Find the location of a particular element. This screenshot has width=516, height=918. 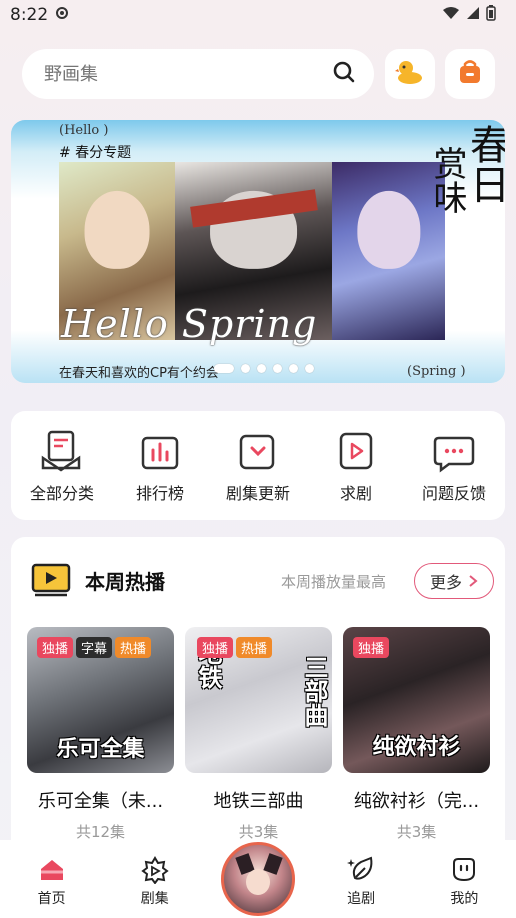

nav-mine: 我的 is located at coordinates (464, 874).